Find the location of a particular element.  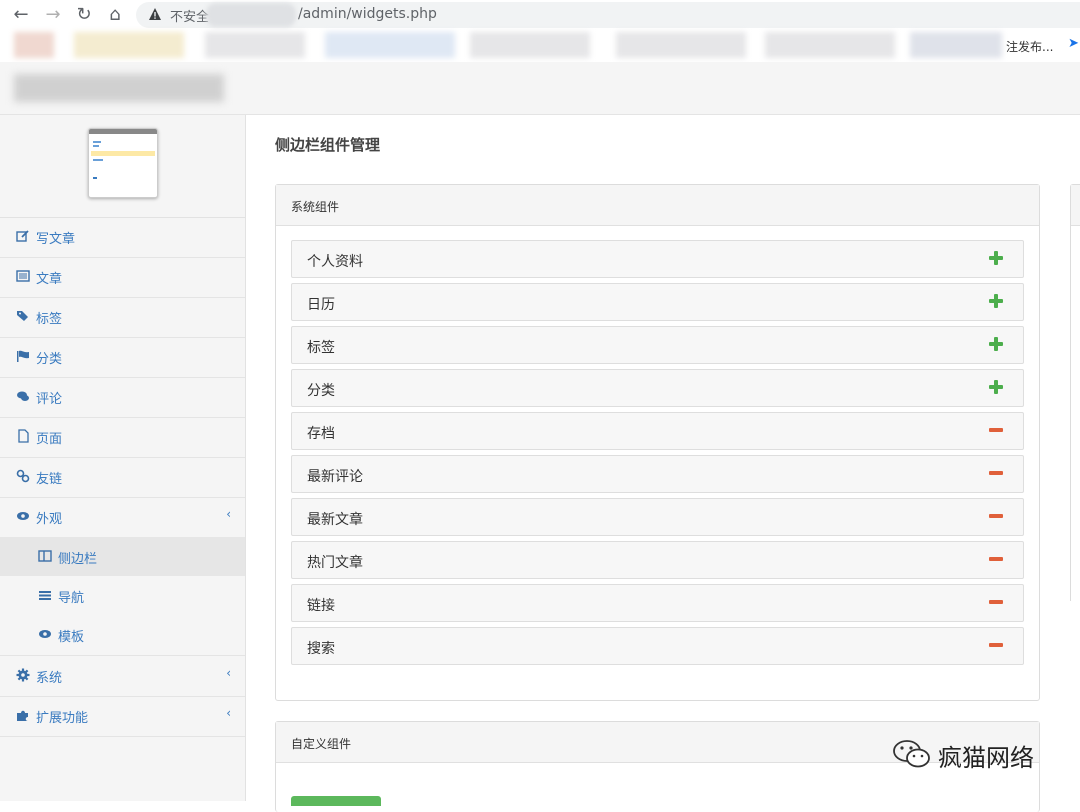

sidebar-item-label: 外观 is located at coordinates (49, 519).